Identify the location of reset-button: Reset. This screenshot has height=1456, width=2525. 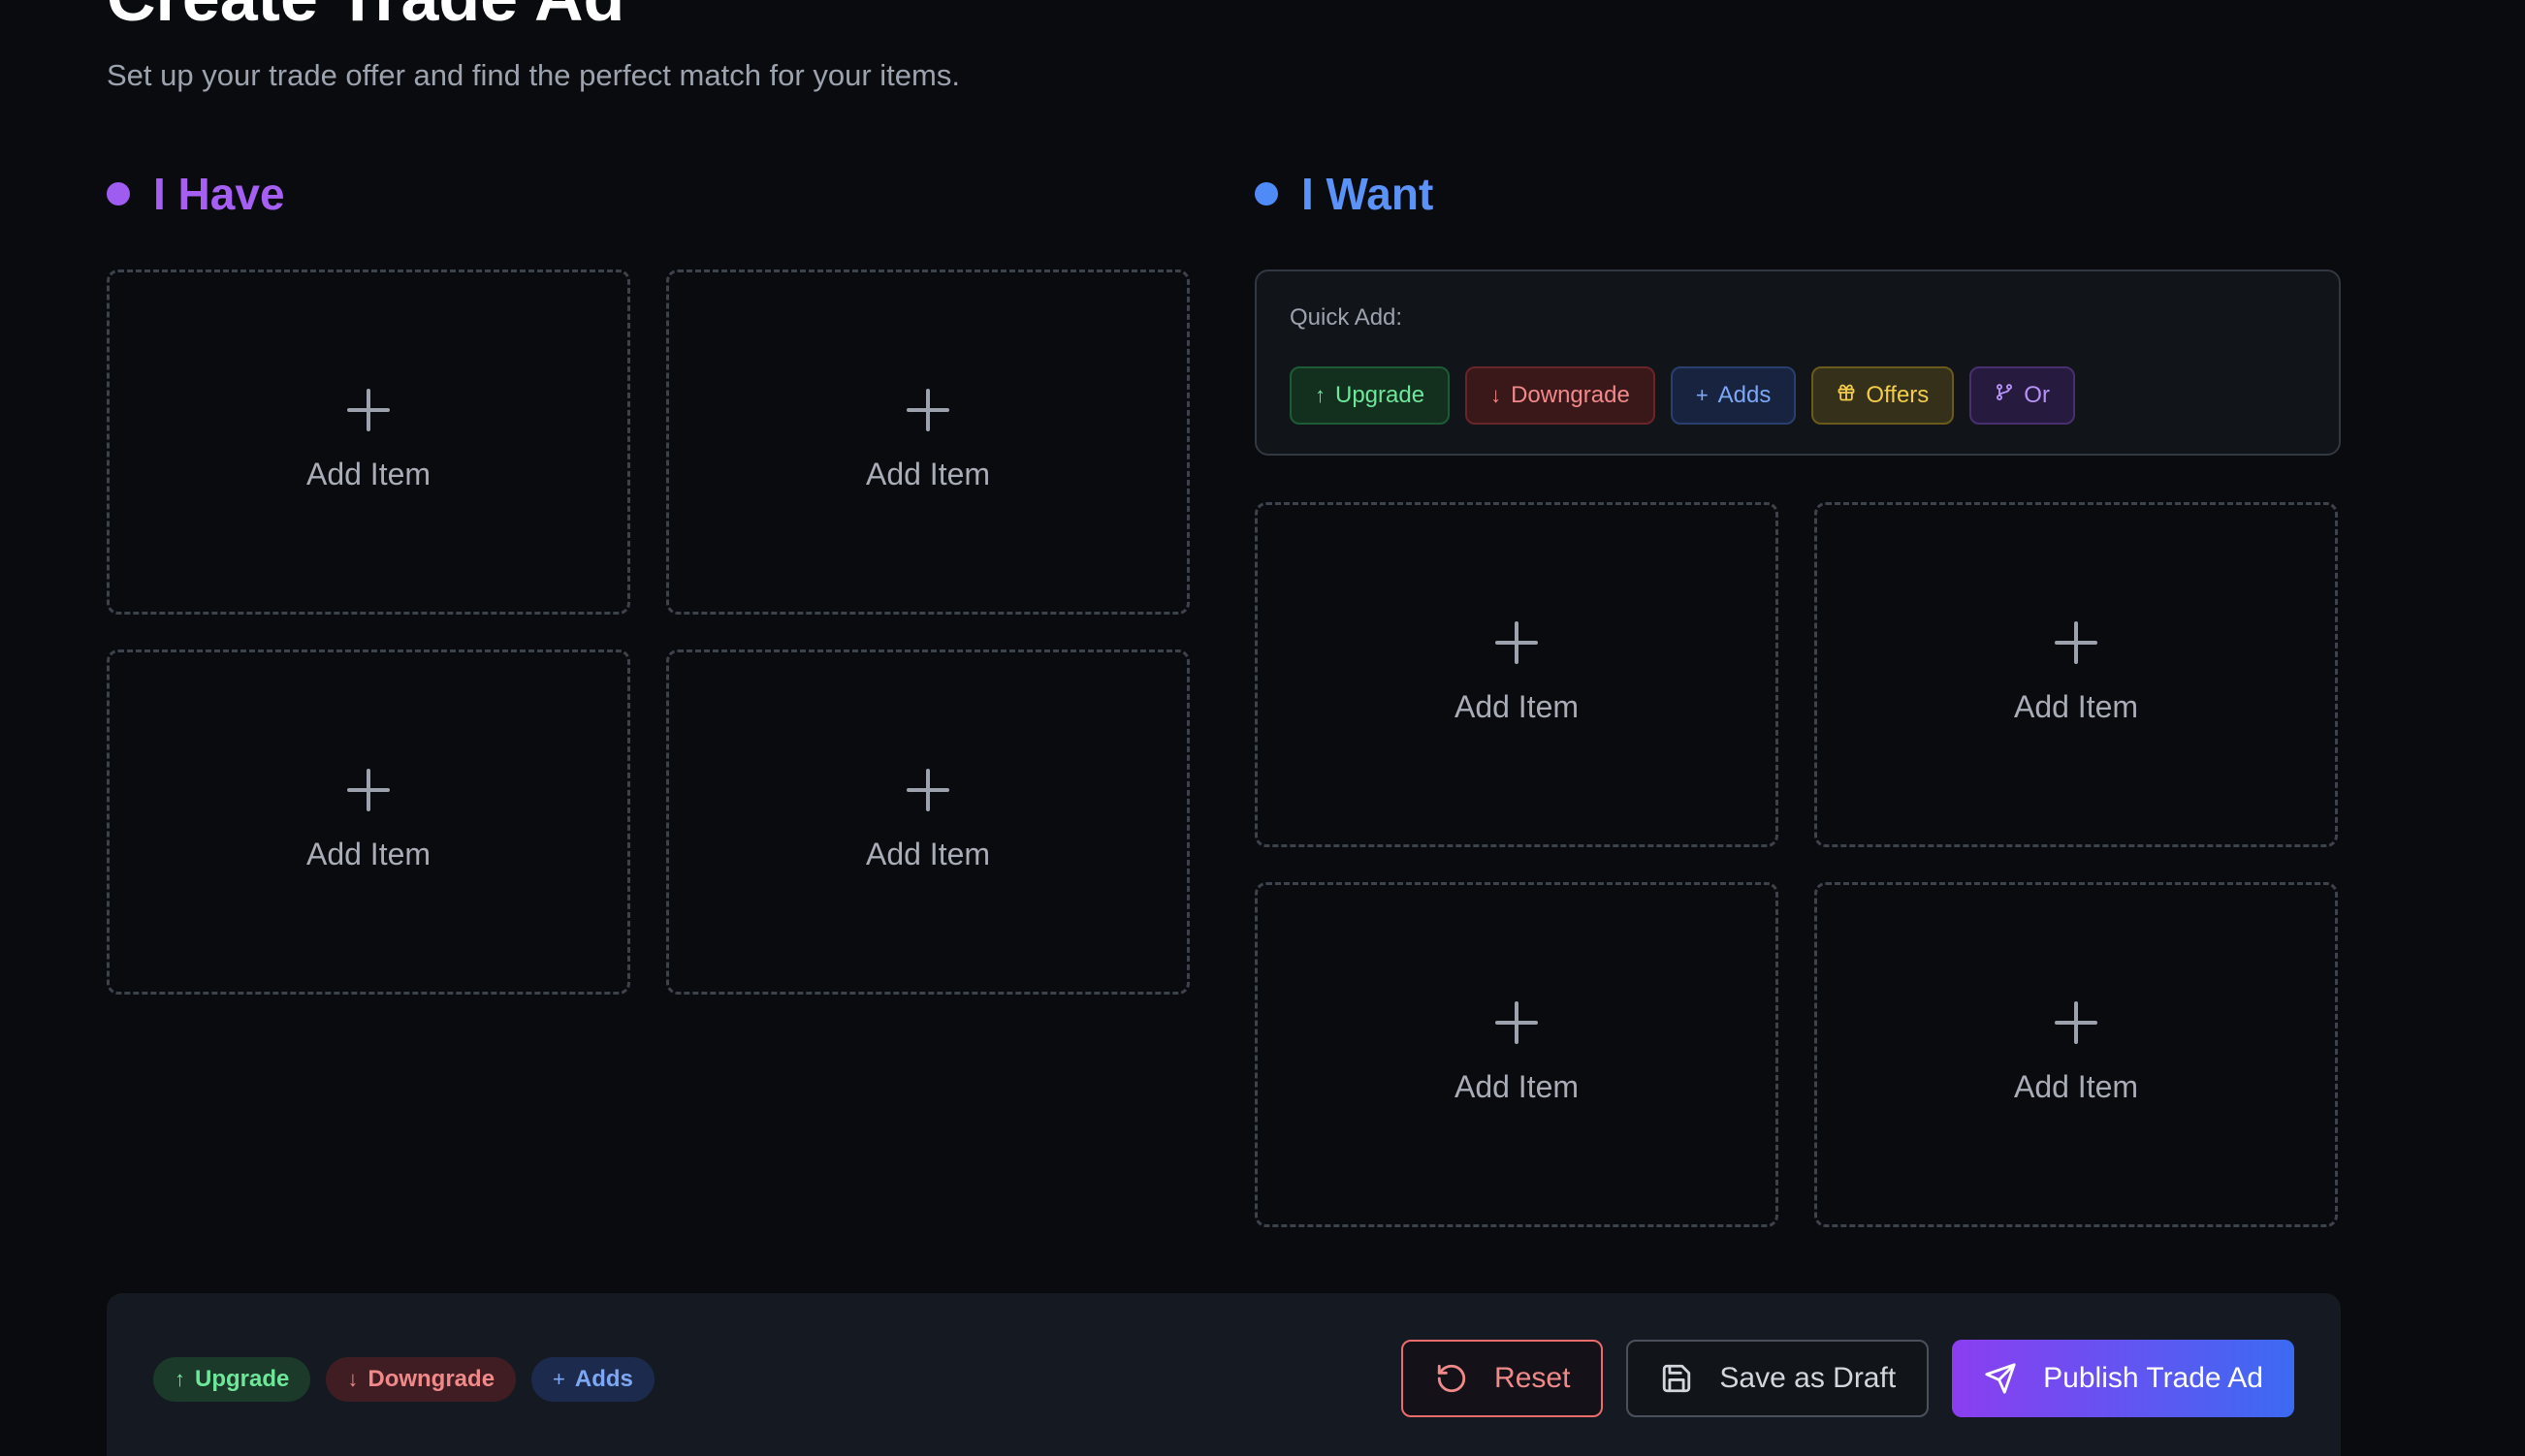
(1502, 1379).